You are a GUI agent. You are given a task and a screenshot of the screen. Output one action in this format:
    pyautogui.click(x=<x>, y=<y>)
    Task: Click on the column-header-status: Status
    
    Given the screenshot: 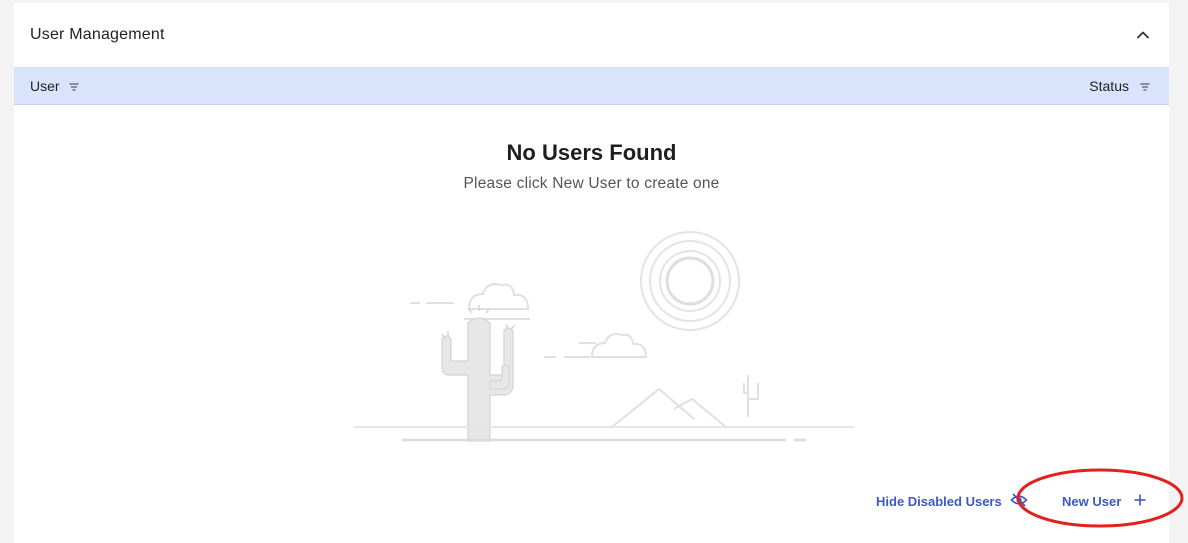 What is the action you would take?
    pyautogui.click(x=1120, y=85)
    